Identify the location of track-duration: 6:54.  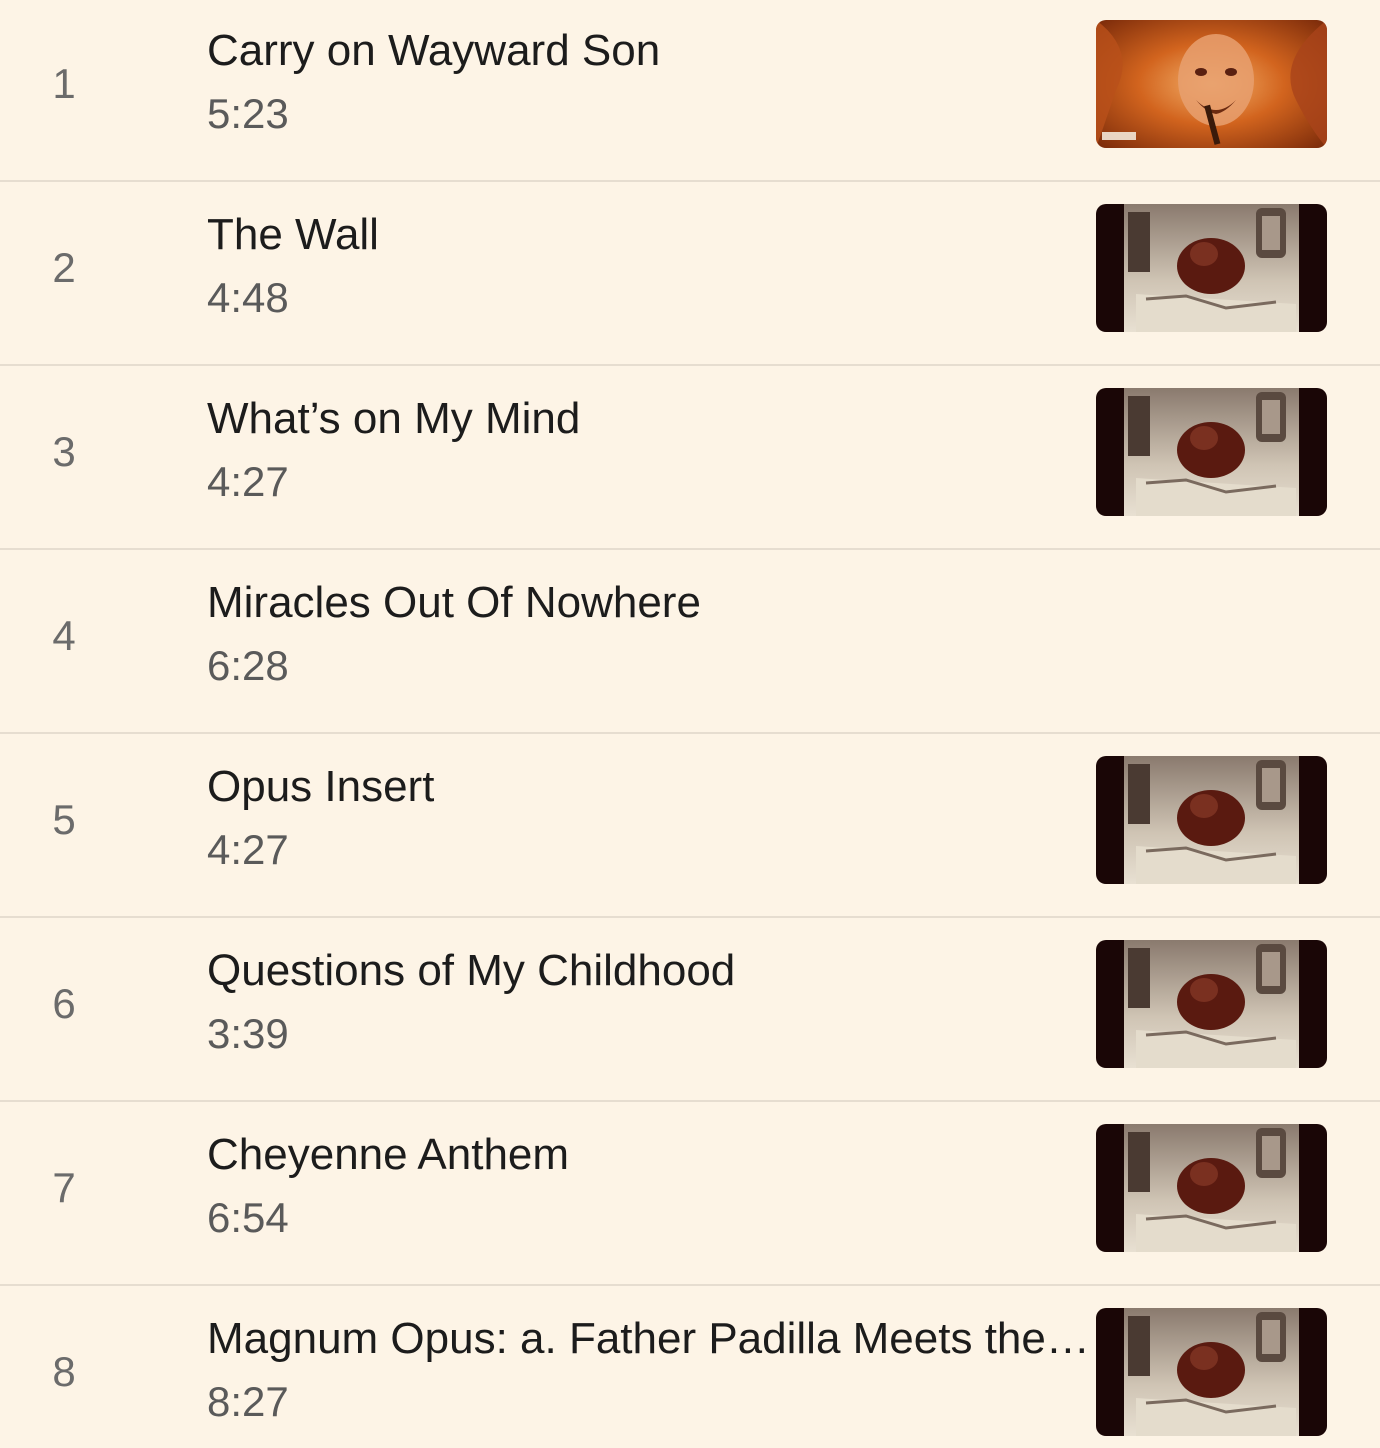
(248, 1217).